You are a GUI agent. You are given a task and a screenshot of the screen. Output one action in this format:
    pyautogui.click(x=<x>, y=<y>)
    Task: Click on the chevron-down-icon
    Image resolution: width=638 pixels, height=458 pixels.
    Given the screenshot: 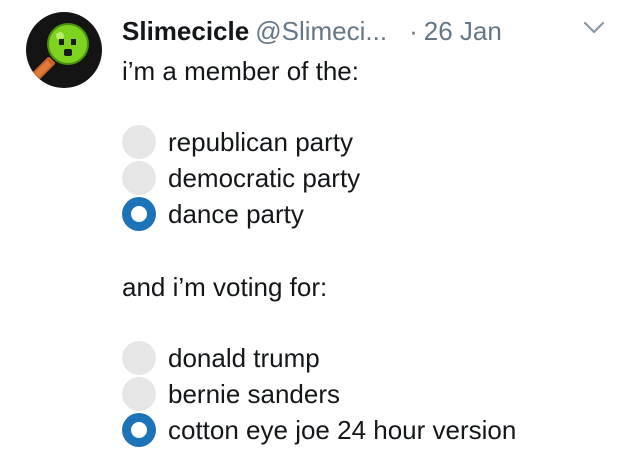 What is the action you would take?
    pyautogui.click(x=594, y=28)
    